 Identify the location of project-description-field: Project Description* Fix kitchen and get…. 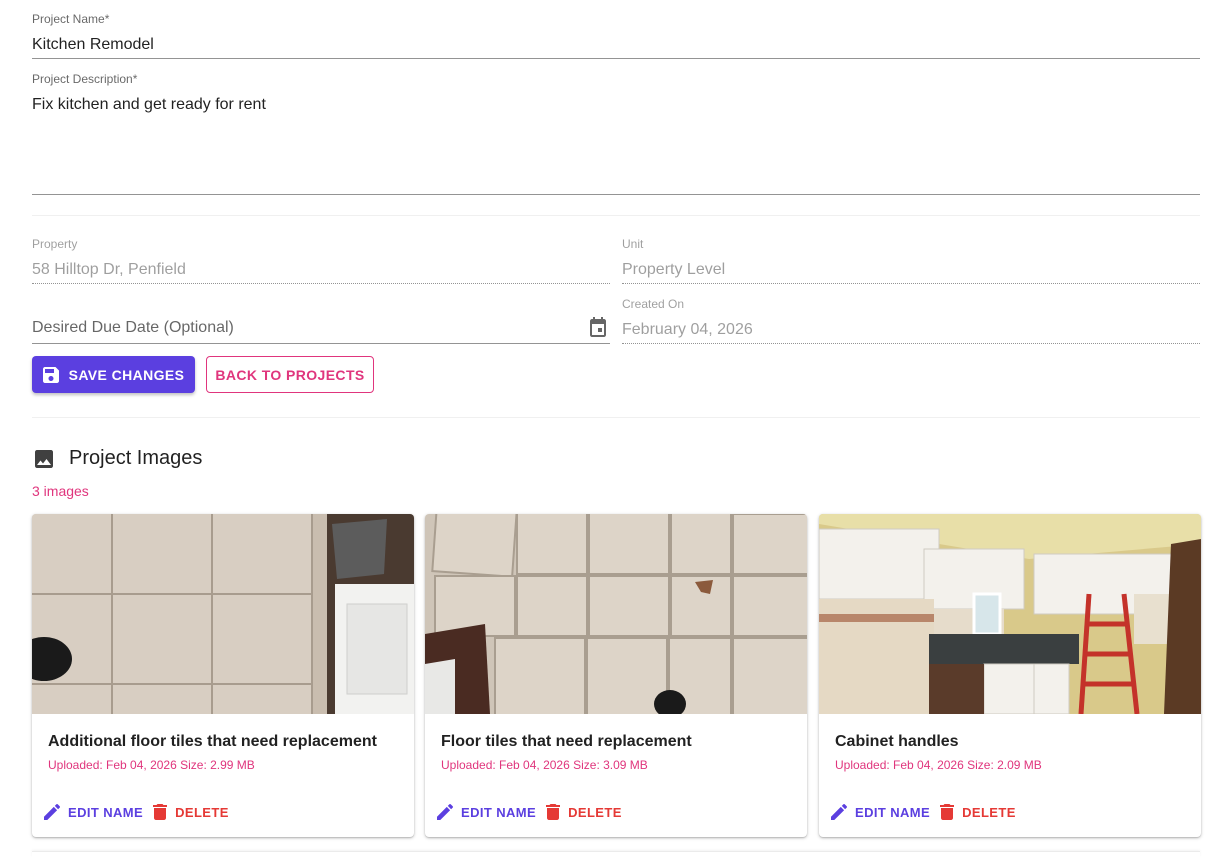
(616, 133).